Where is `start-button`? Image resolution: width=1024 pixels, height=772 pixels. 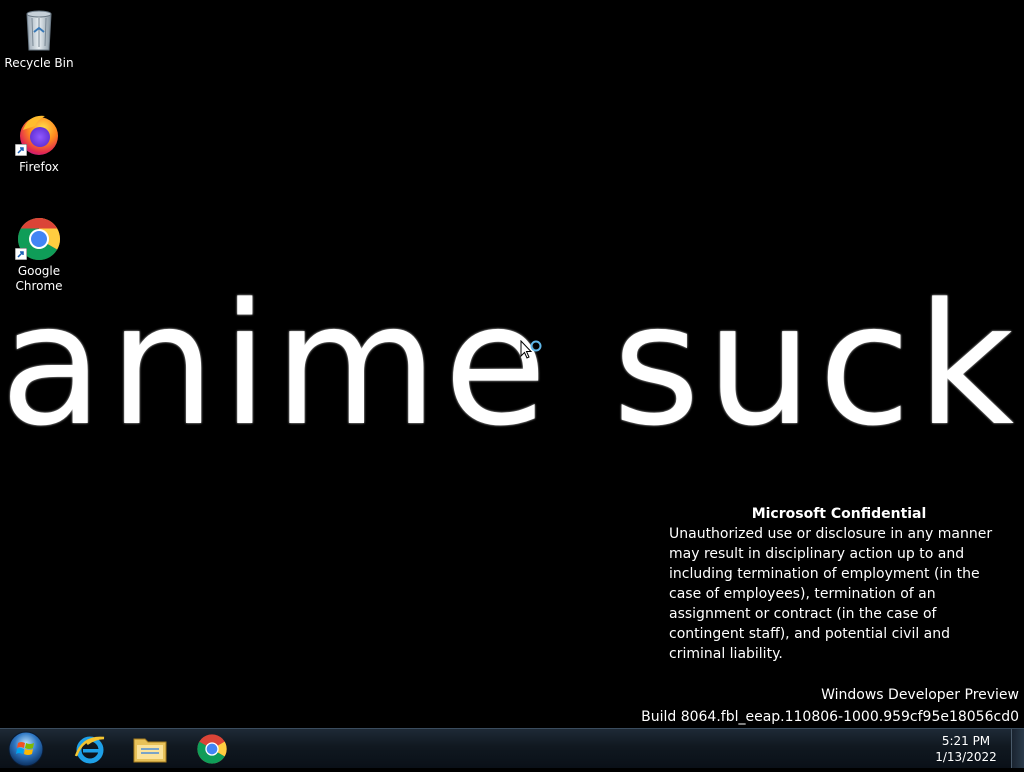
start-button is located at coordinates (26, 749).